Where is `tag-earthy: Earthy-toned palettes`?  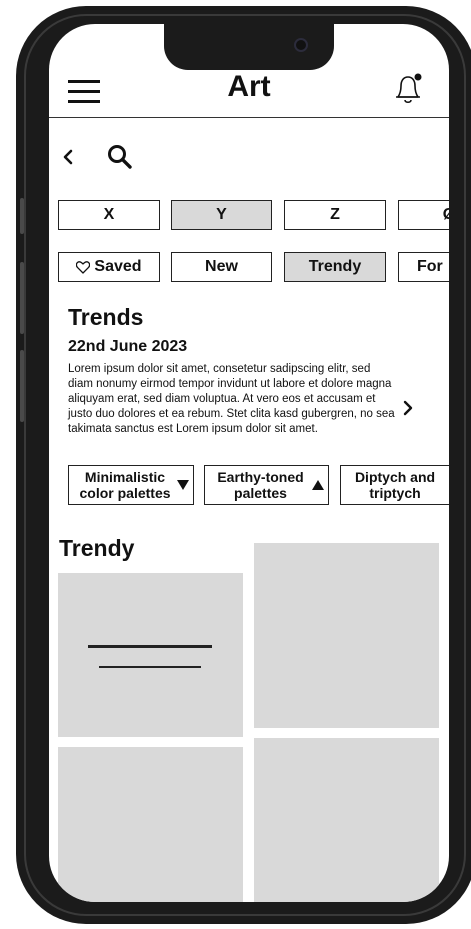 tag-earthy: Earthy-toned palettes is located at coordinates (266, 485).